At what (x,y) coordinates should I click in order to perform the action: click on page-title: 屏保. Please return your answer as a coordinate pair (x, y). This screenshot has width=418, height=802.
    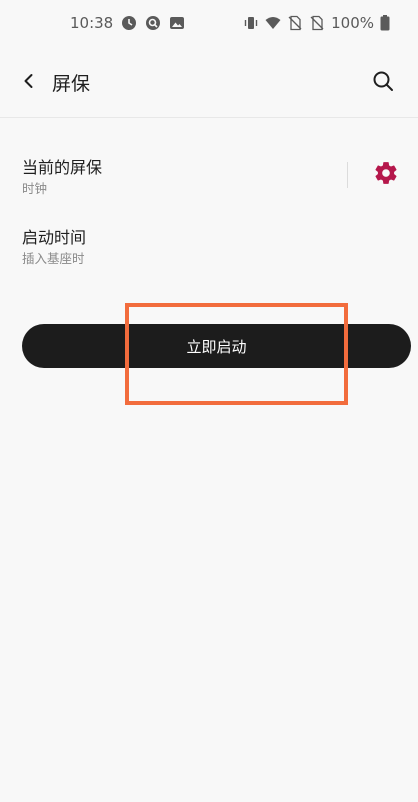
    Looking at the image, I should click on (71, 84).